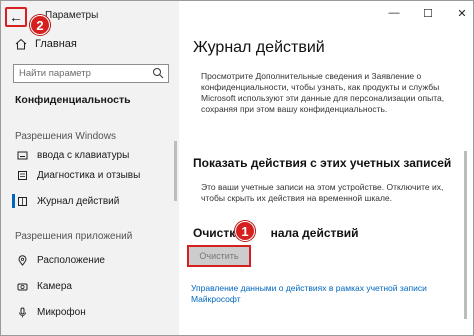 This screenshot has width=474, height=336. I want to click on camera-icon, so click(22, 286).